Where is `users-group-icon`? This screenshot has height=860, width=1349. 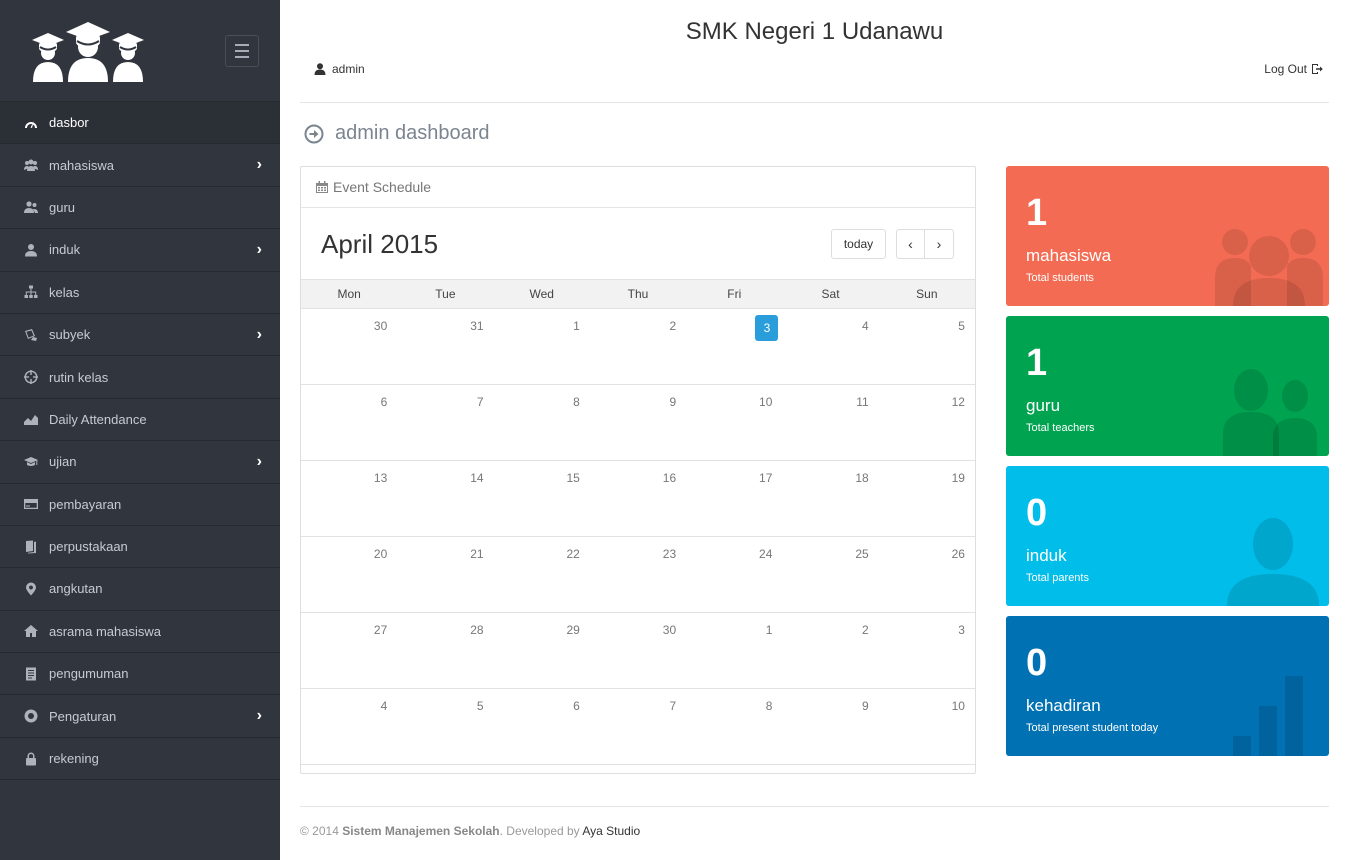 users-group-icon is located at coordinates (1269, 267).